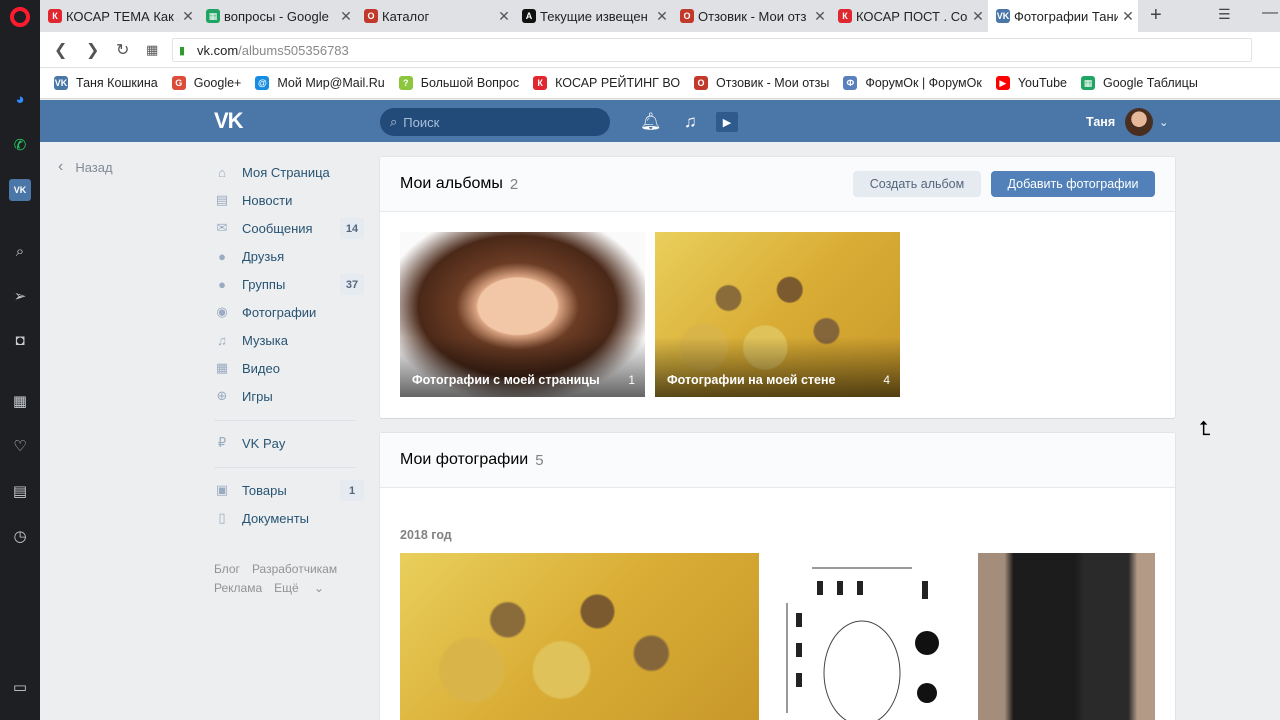  What do you see at coordinates (222, 256) in the screenshot?
I see `friends-icon: ●` at bounding box center [222, 256].